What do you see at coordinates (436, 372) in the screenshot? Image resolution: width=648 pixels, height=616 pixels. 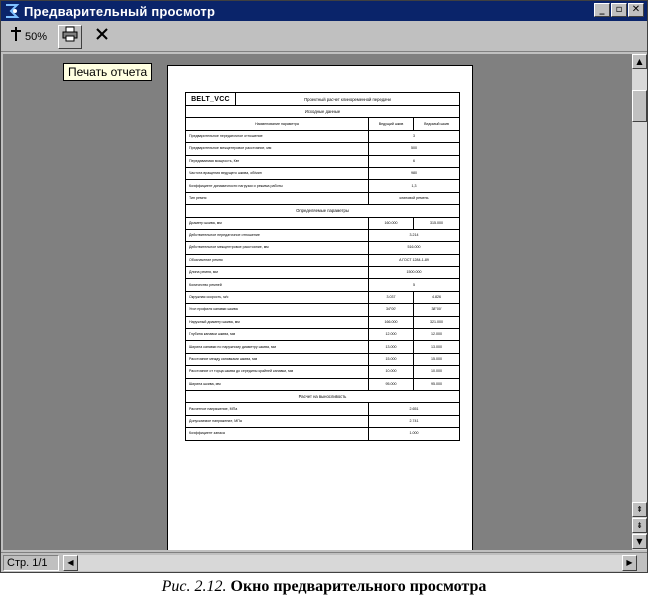 I see `driven-value: 10.000` at bounding box center [436, 372].